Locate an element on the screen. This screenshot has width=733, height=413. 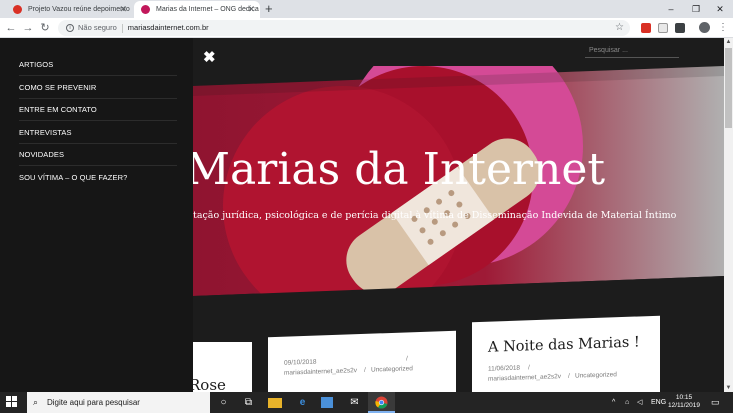
chrome-logo-icon is located at coordinates (381, 402).